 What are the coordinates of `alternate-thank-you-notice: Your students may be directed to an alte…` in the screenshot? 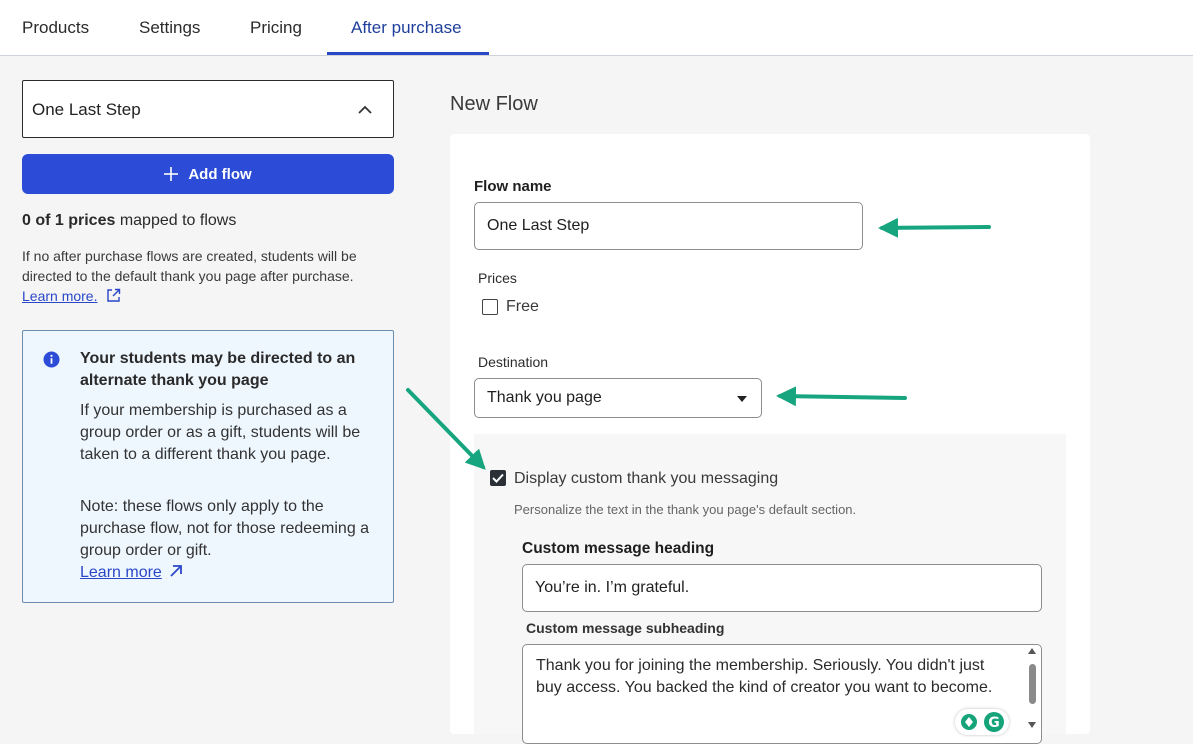 It's located at (208, 466).